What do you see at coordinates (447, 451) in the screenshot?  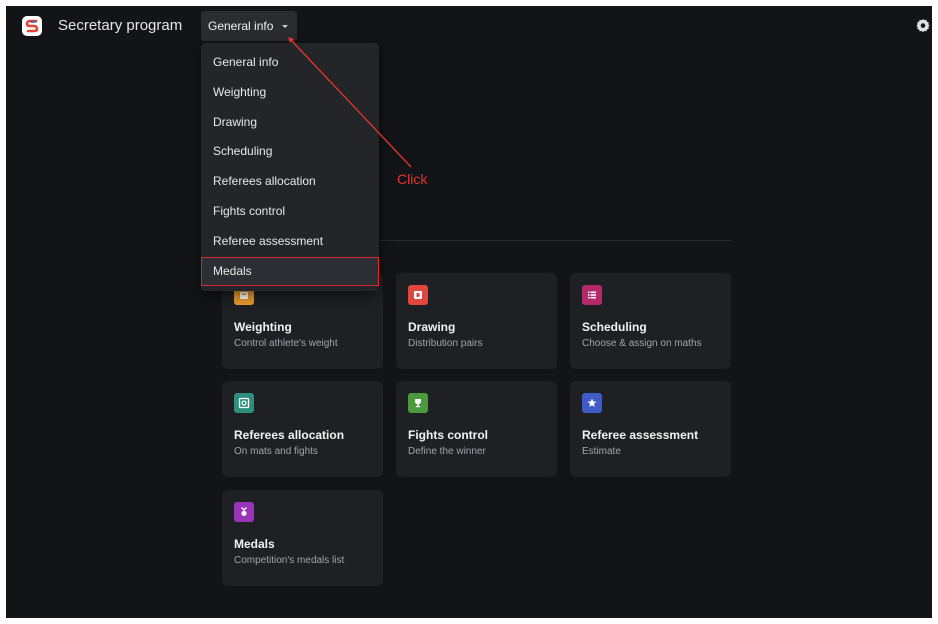 I see `card-subtitle: Define the winner` at bounding box center [447, 451].